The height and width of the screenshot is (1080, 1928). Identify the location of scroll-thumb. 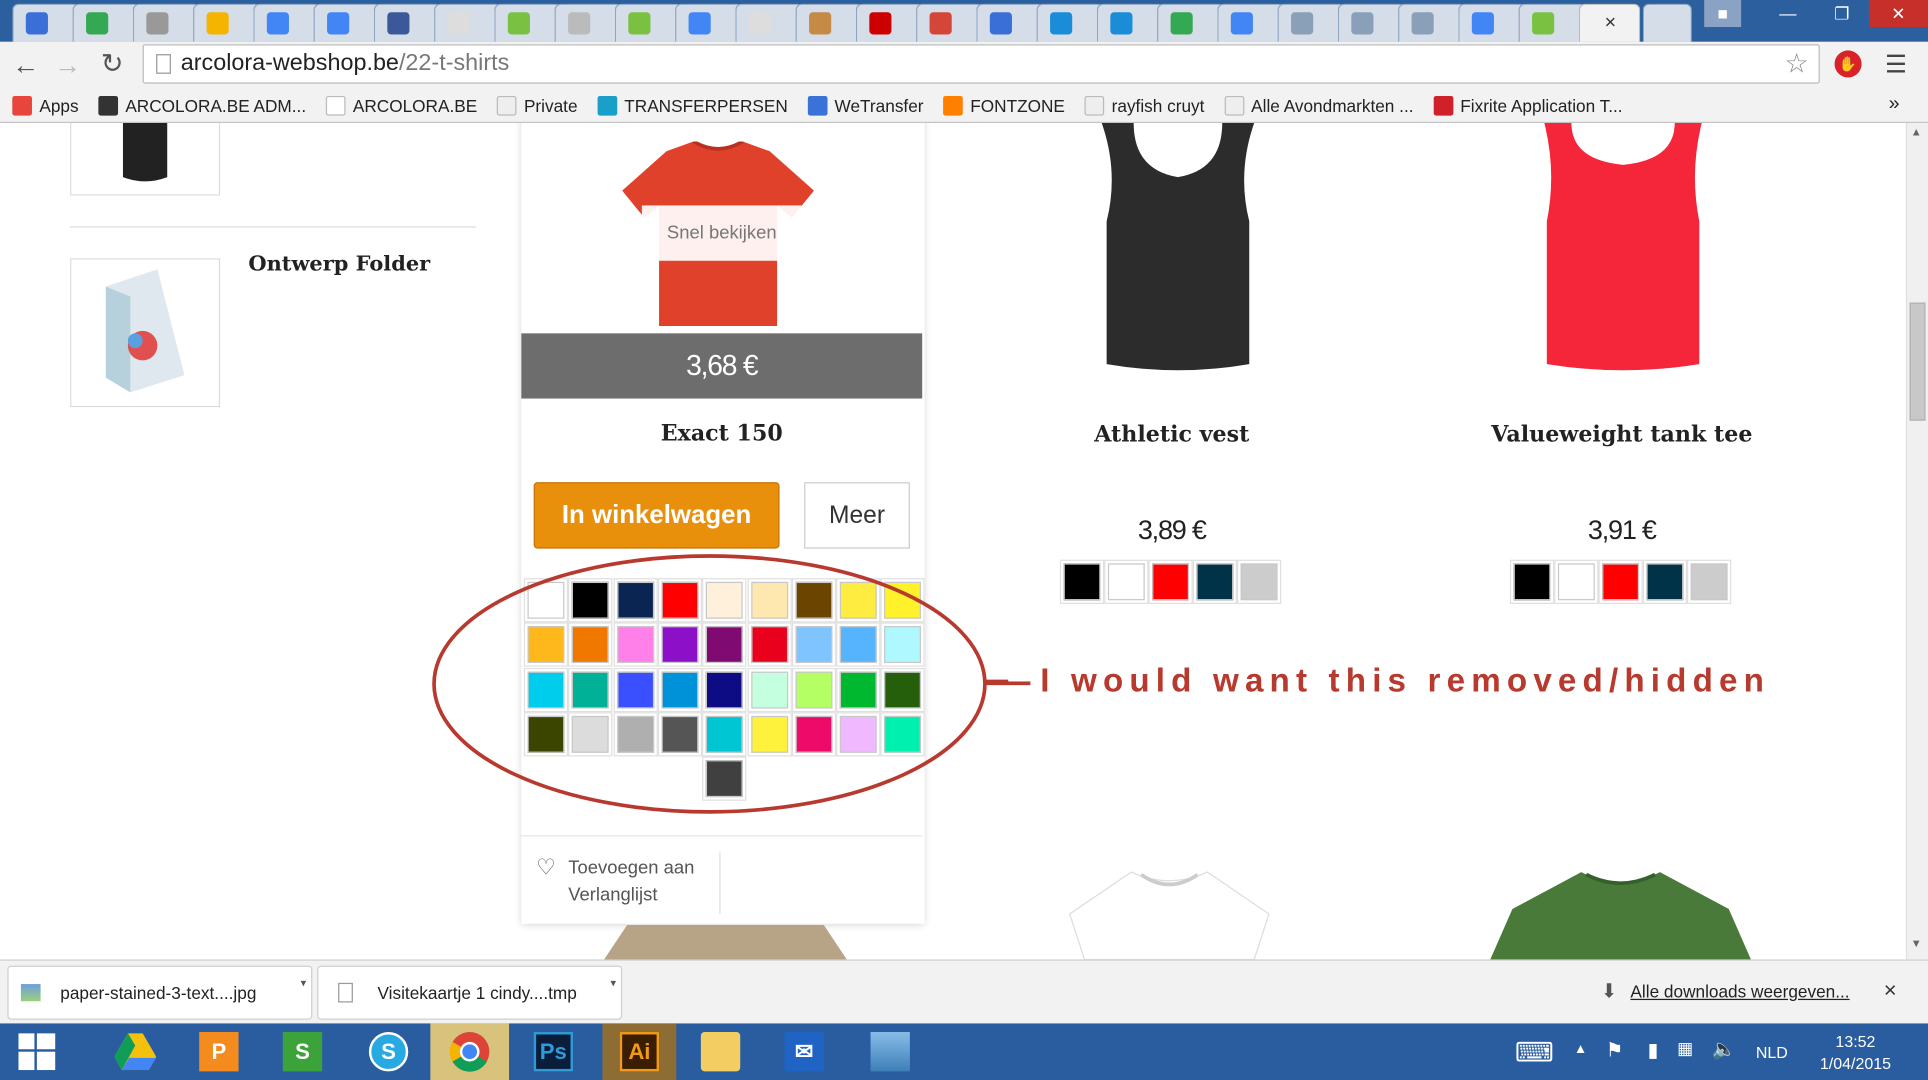
(1917, 361).